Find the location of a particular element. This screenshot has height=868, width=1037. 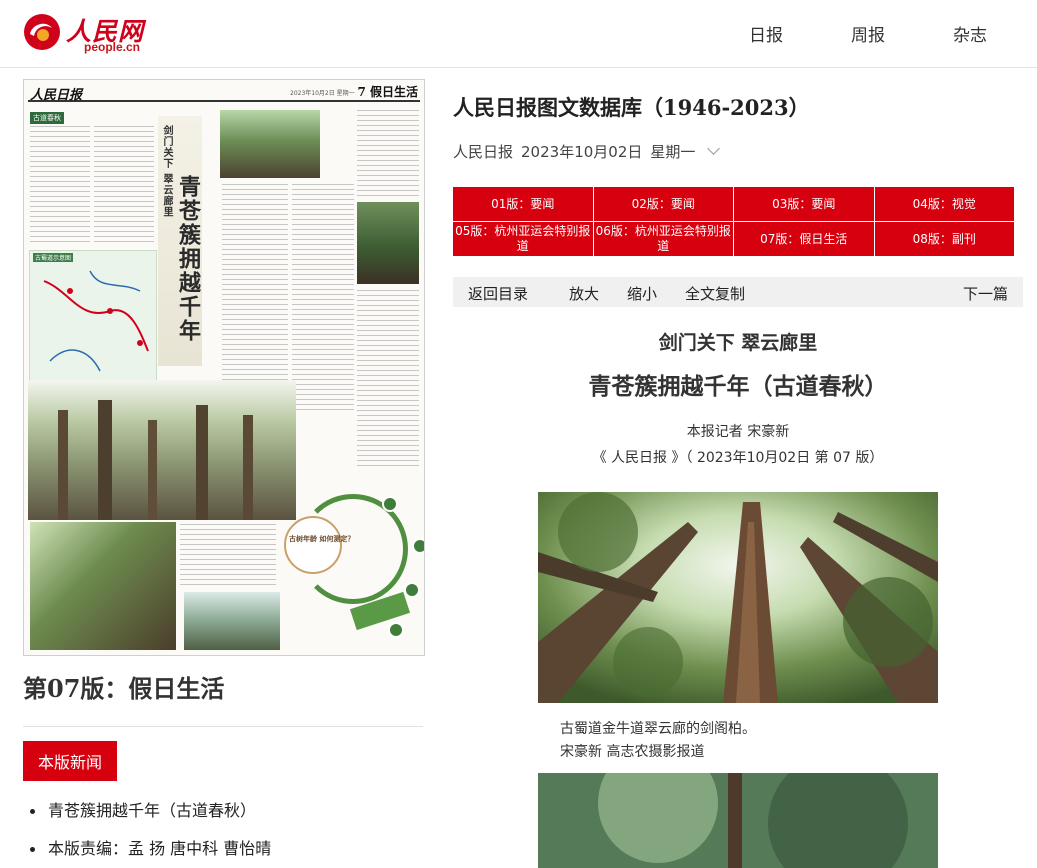

infographic-center-text: 古树年龄 如何测定？ is located at coordinates (322, 539).